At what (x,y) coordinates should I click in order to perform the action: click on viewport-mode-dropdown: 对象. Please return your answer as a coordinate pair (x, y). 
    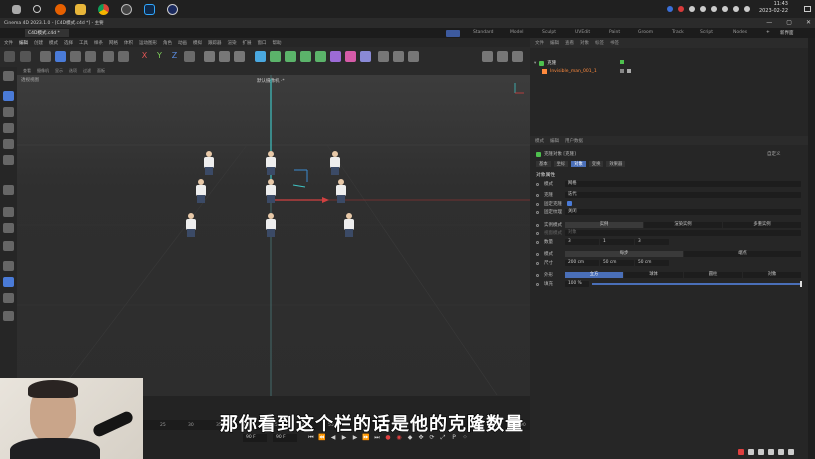
    Looking at the image, I should click on (683, 233).